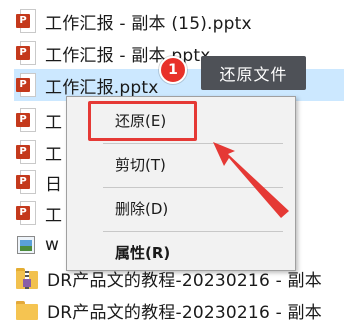 This screenshot has height=327, width=344. I want to click on pointer-arrow-icon, so click(251, 180).